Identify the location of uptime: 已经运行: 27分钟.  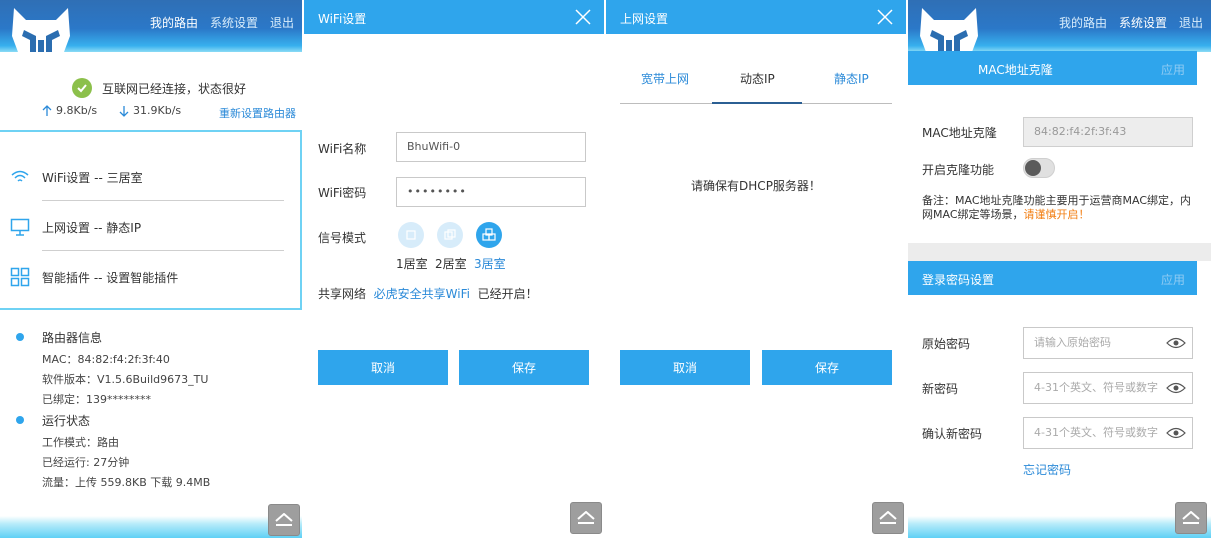
(86, 462).